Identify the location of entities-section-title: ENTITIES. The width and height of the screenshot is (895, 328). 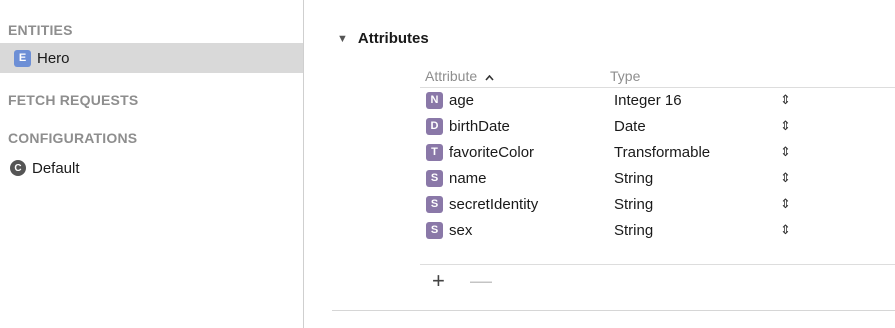
(40, 30).